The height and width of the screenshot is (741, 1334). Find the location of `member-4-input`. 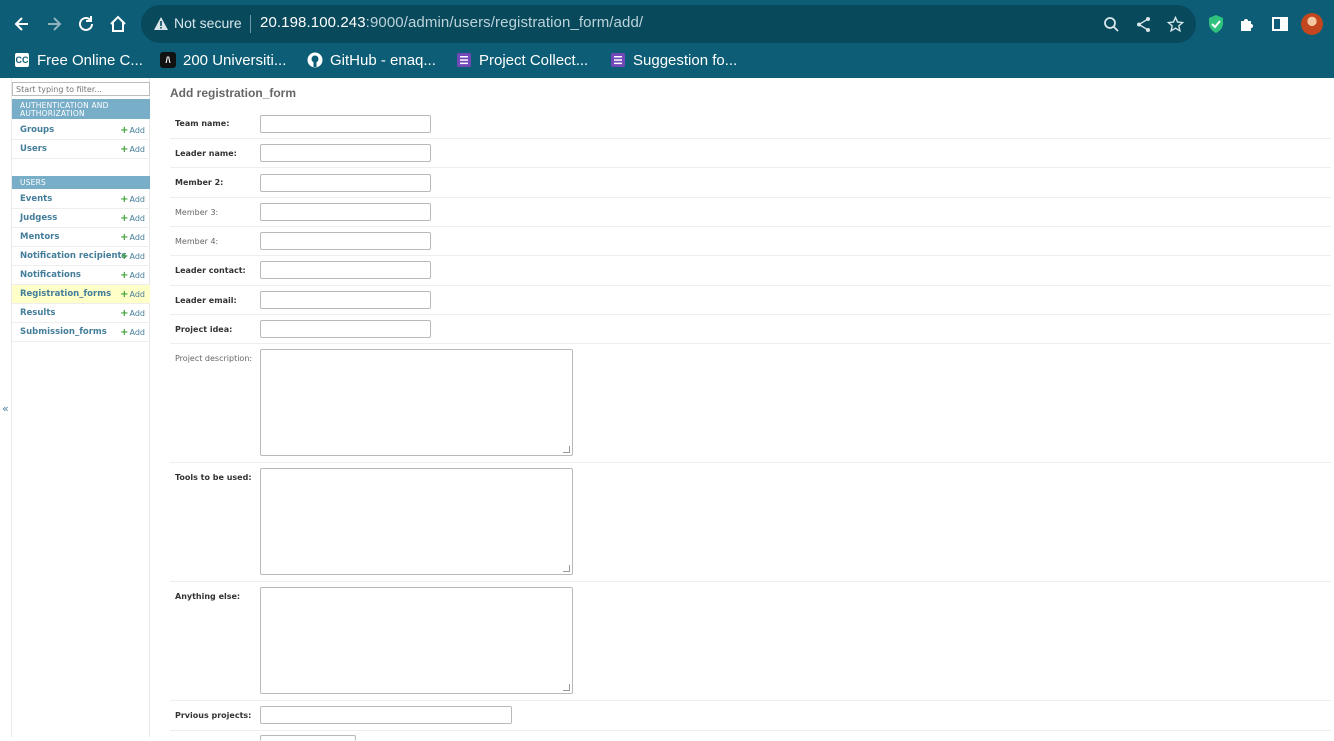

member-4-input is located at coordinates (345, 241).